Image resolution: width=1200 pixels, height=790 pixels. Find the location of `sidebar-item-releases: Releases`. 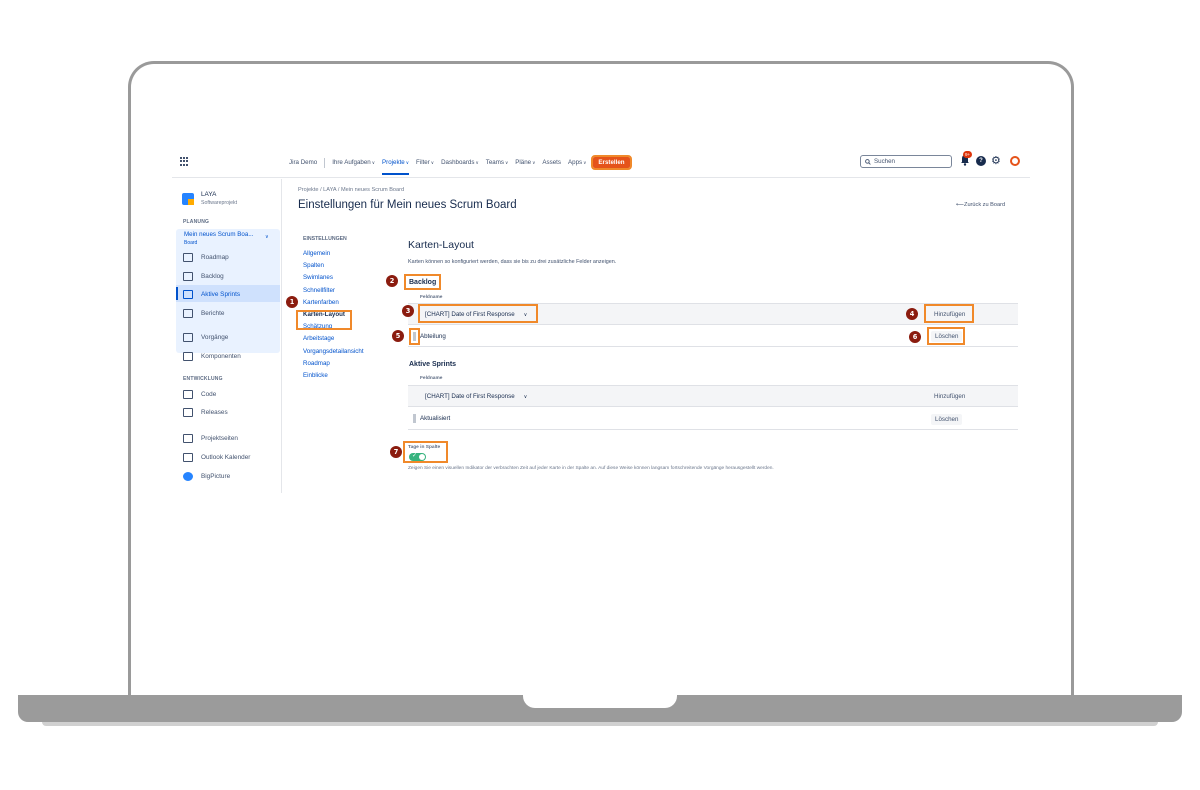

sidebar-item-releases: Releases is located at coordinates (205, 412).